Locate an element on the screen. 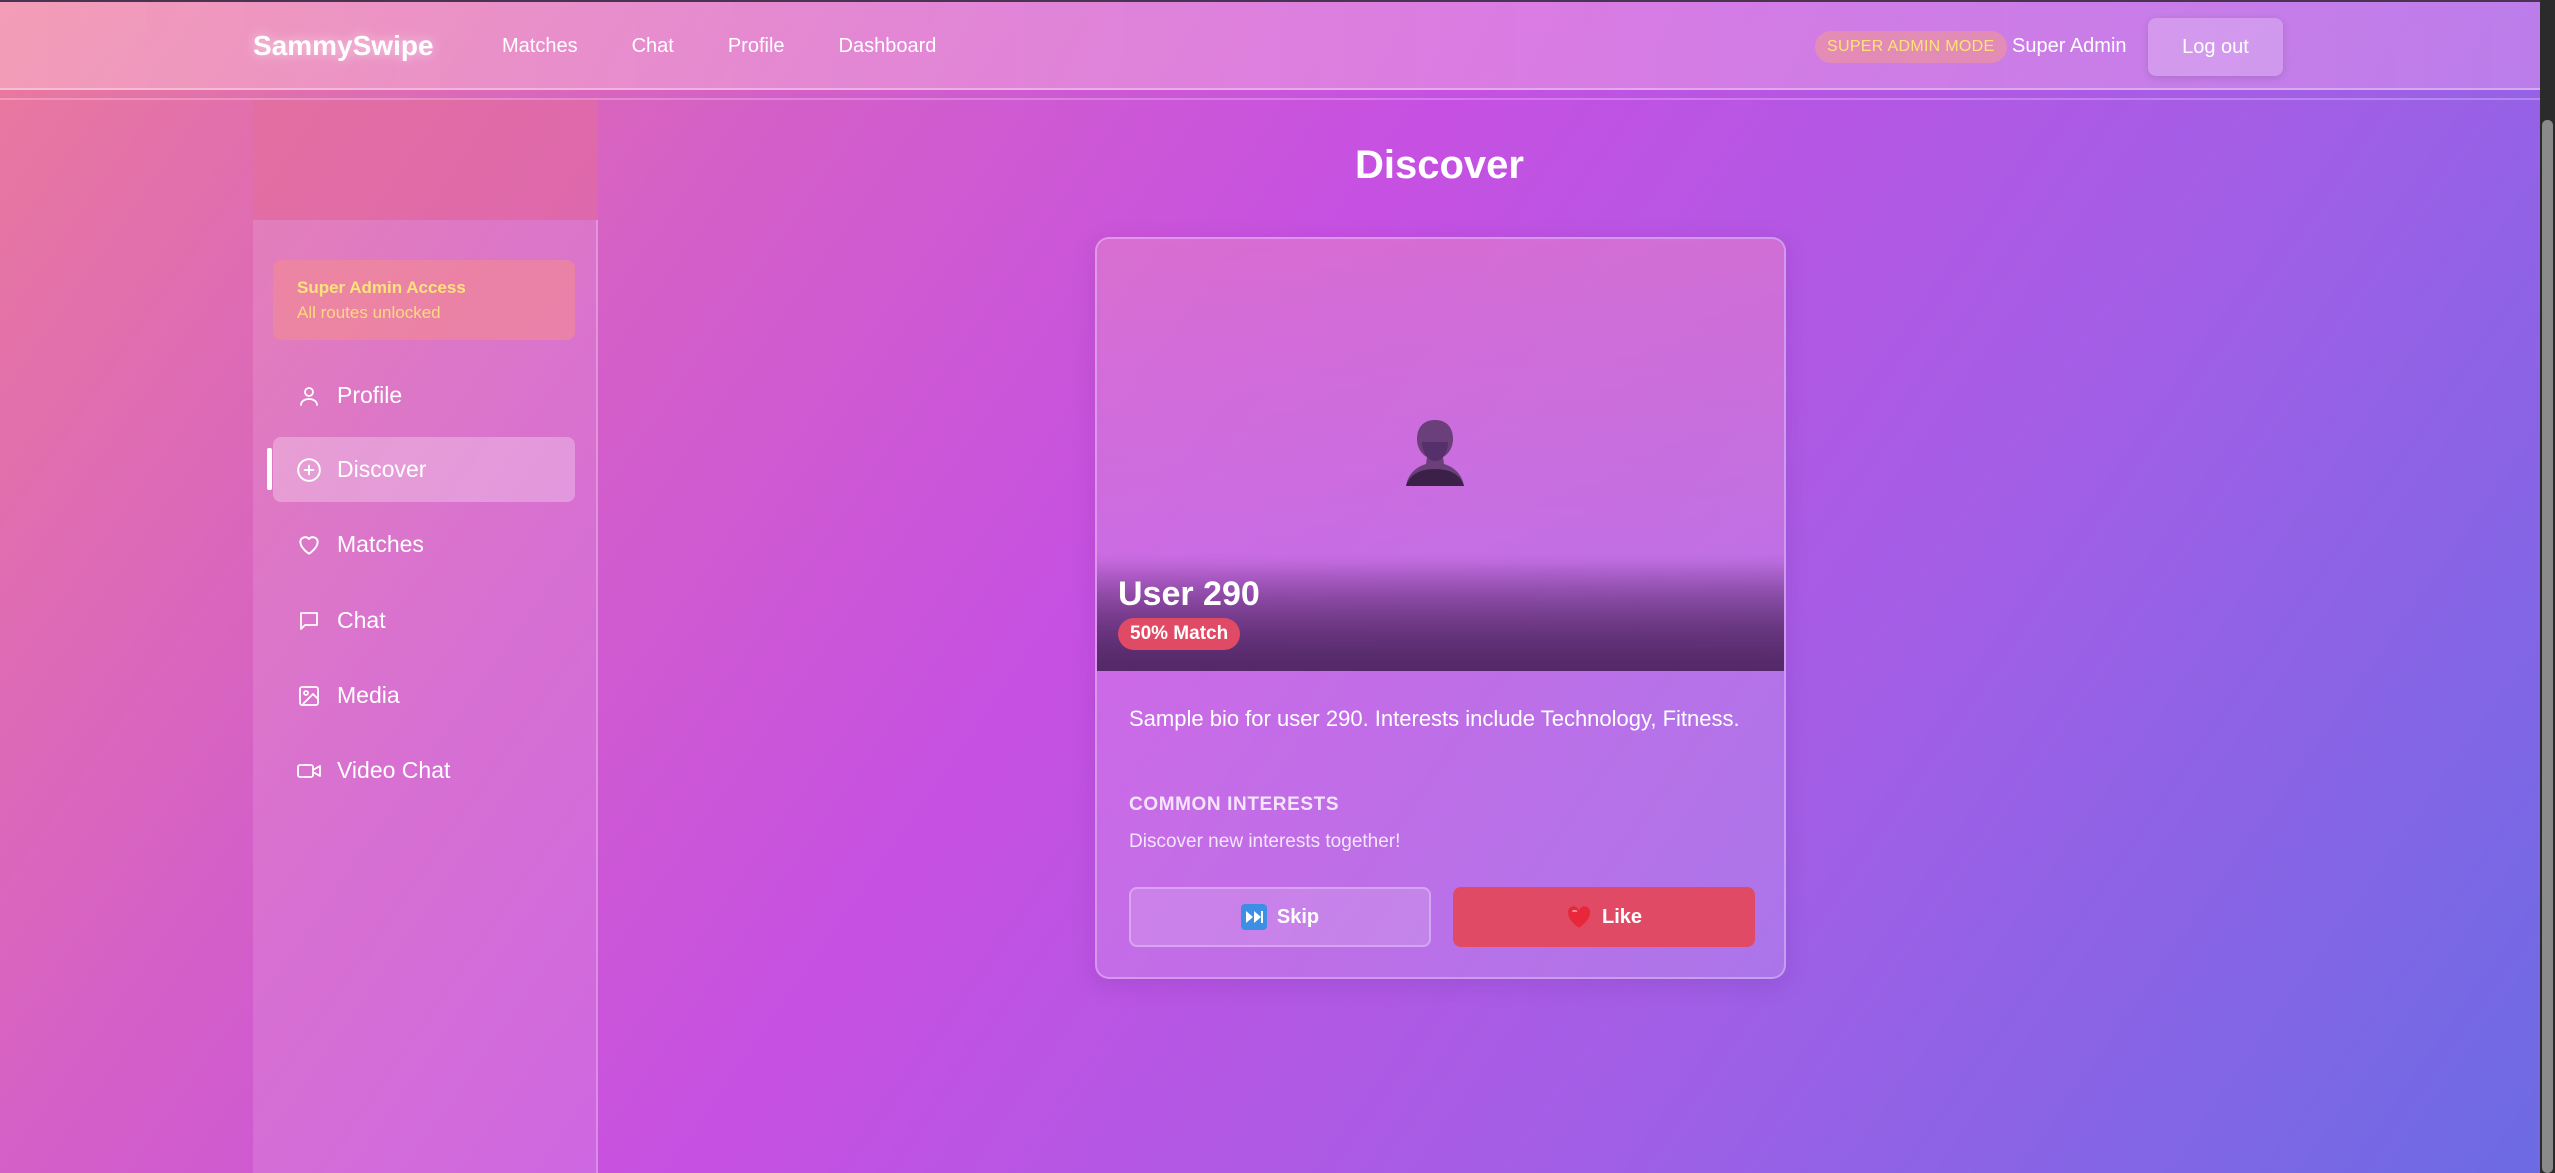  sidebar-item-label: Matches is located at coordinates (380, 544).